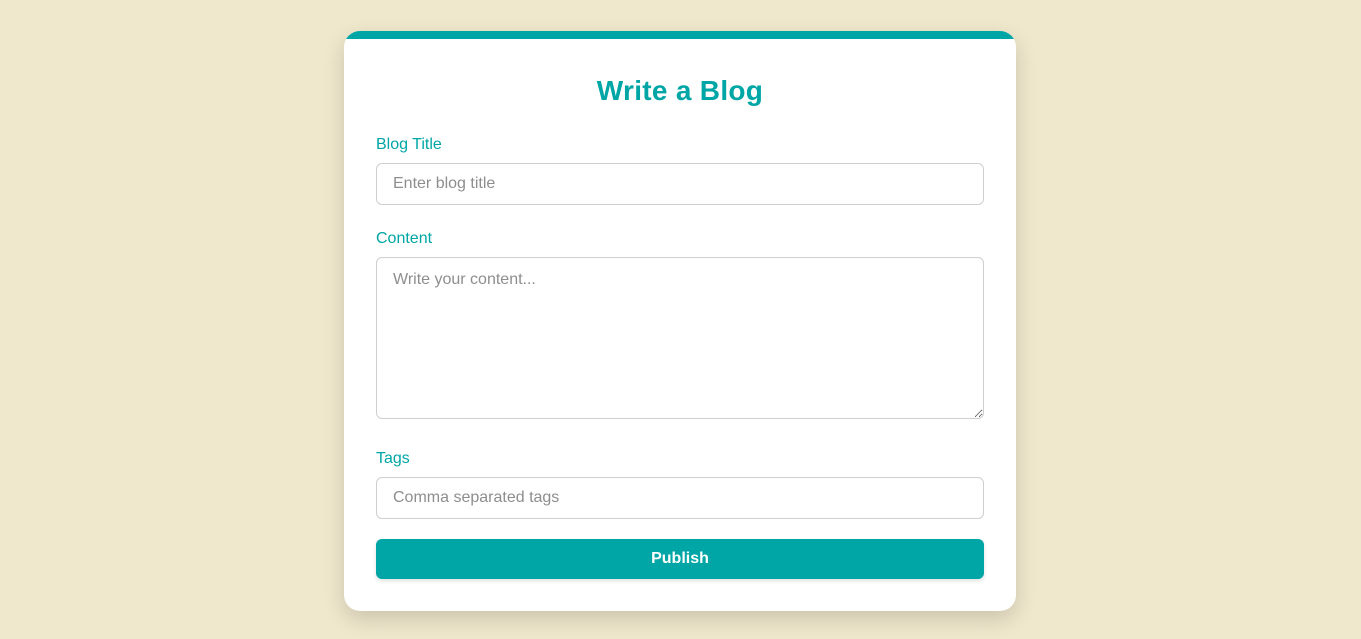 This screenshot has height=639, width=1361. Describe the element at coordinates (409, 144) in the screenshot. I see `blog-title-label: Blog Title` at that location.